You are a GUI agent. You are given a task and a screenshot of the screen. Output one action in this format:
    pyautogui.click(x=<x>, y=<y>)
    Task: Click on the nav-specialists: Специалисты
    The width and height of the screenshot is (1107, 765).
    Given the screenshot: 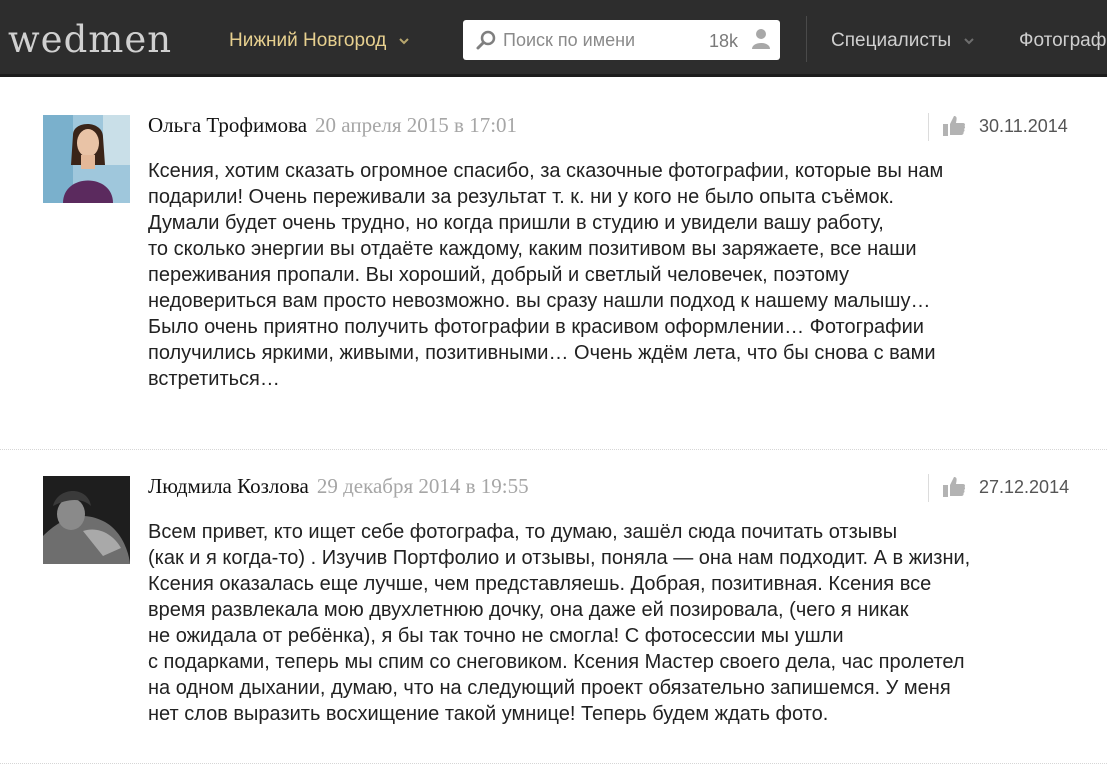 What is the action you would take?
    pyautogui.click(x=903, y=41)
    